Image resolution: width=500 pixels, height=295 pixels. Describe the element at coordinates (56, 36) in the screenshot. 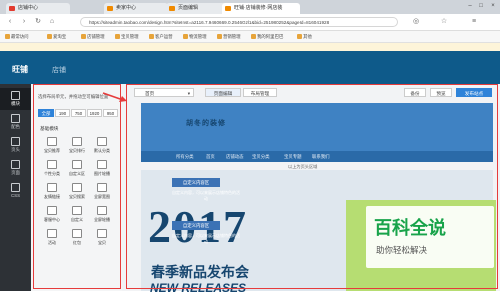

I see `bookmark-item: 爱淘宝` at that location.